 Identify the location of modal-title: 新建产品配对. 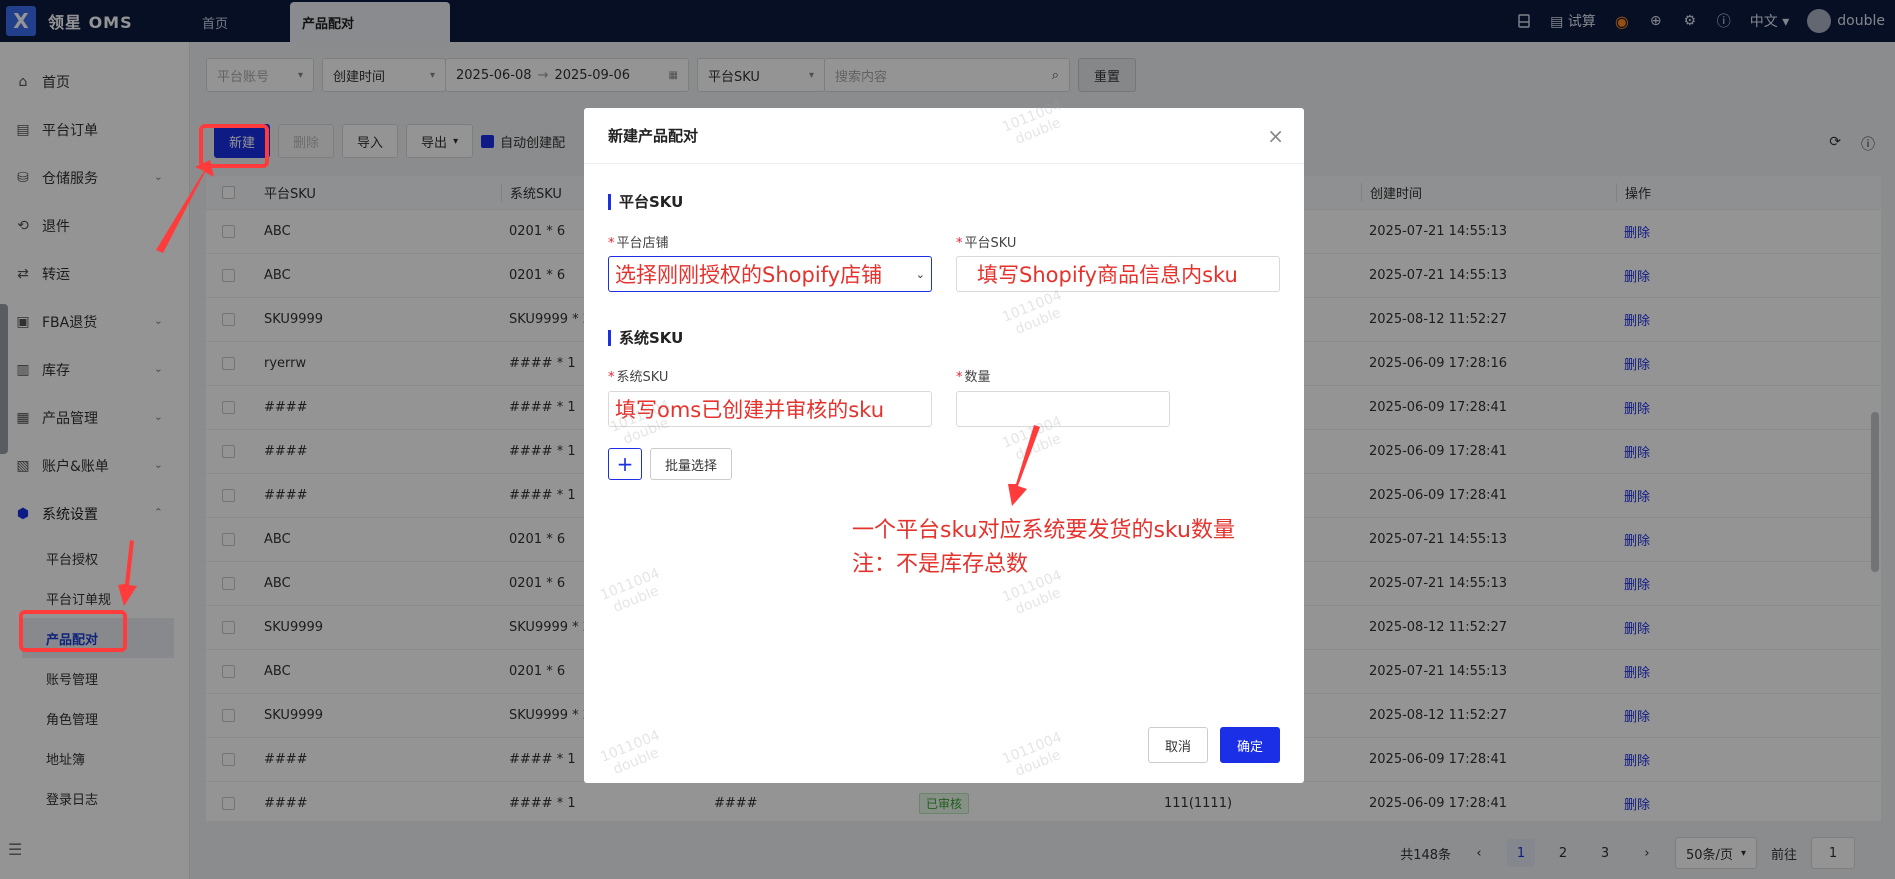
(944, 136).